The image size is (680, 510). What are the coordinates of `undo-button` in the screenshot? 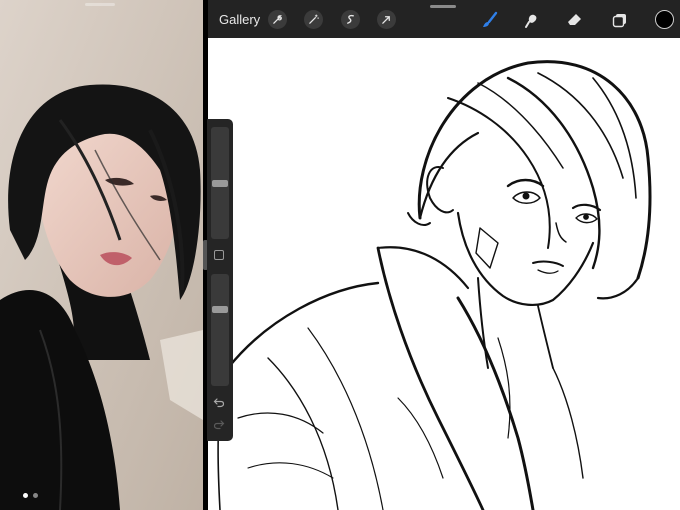 It's located at (219, 404).